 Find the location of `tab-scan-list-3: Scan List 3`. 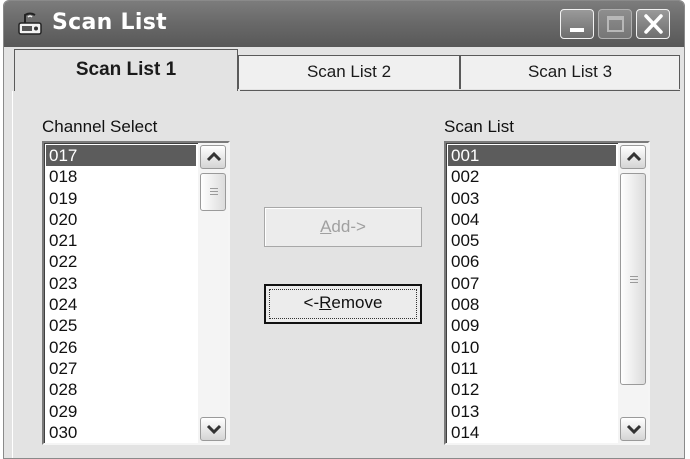

tab-scan-list-3: Scan List 3 is located at coordinates (570, 72).